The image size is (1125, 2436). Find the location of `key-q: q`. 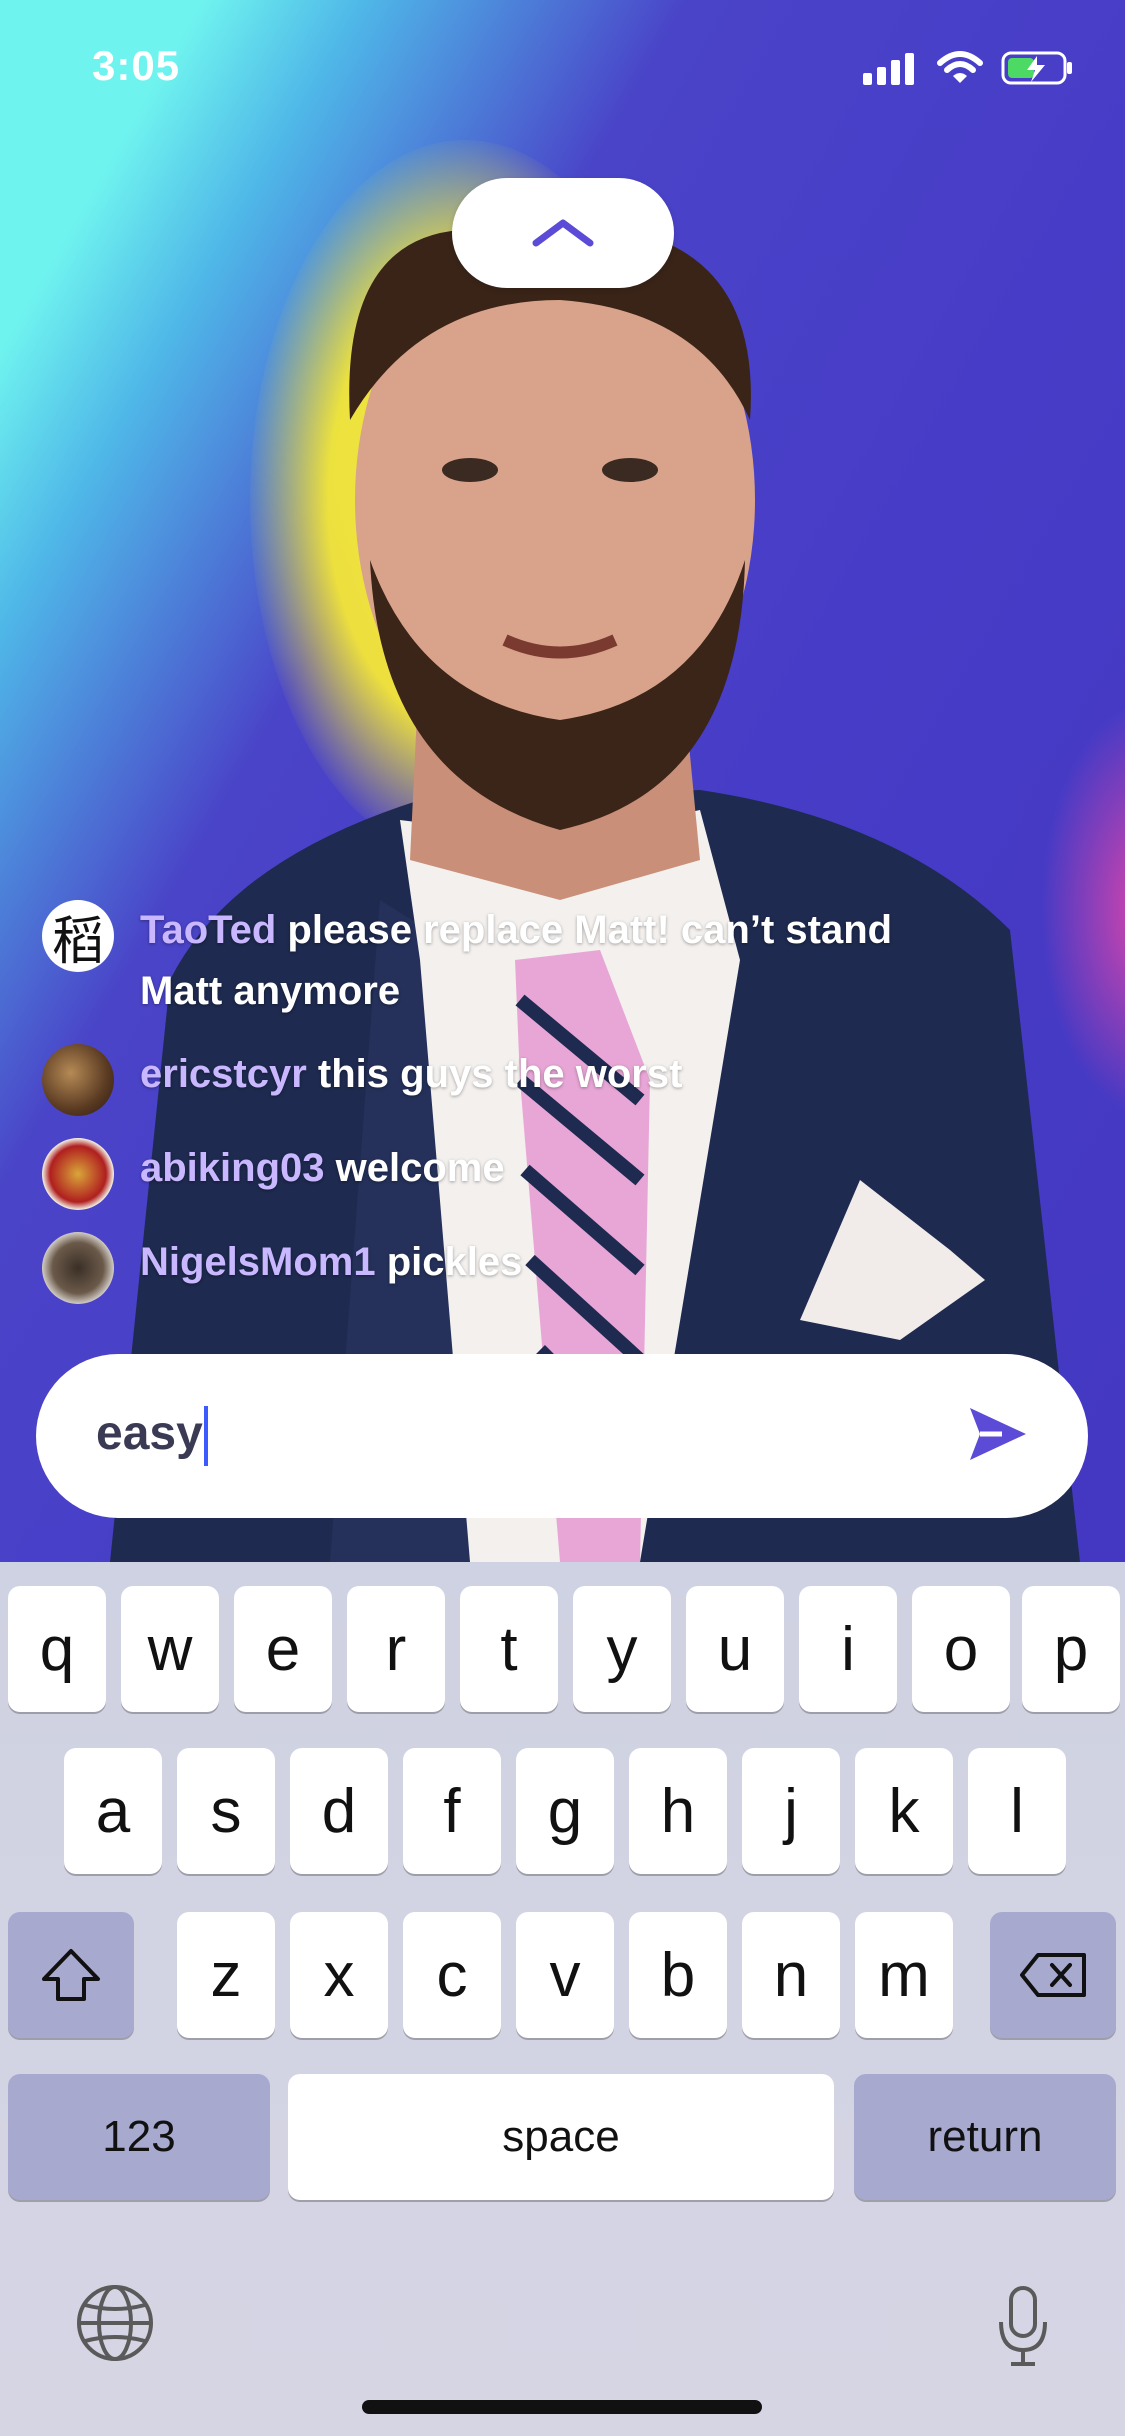

key-q: q is located at coordinates (57, 1649).